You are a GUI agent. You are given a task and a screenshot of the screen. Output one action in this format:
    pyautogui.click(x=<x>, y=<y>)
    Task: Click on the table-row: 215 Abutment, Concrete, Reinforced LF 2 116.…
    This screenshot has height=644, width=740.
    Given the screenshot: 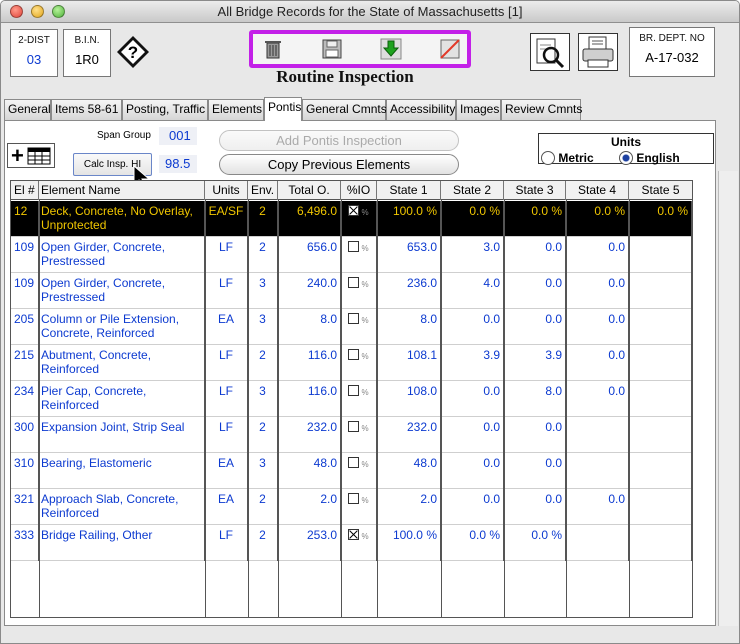 What is the action you would take?
    pyautogui.click(x=351, y=363)
    